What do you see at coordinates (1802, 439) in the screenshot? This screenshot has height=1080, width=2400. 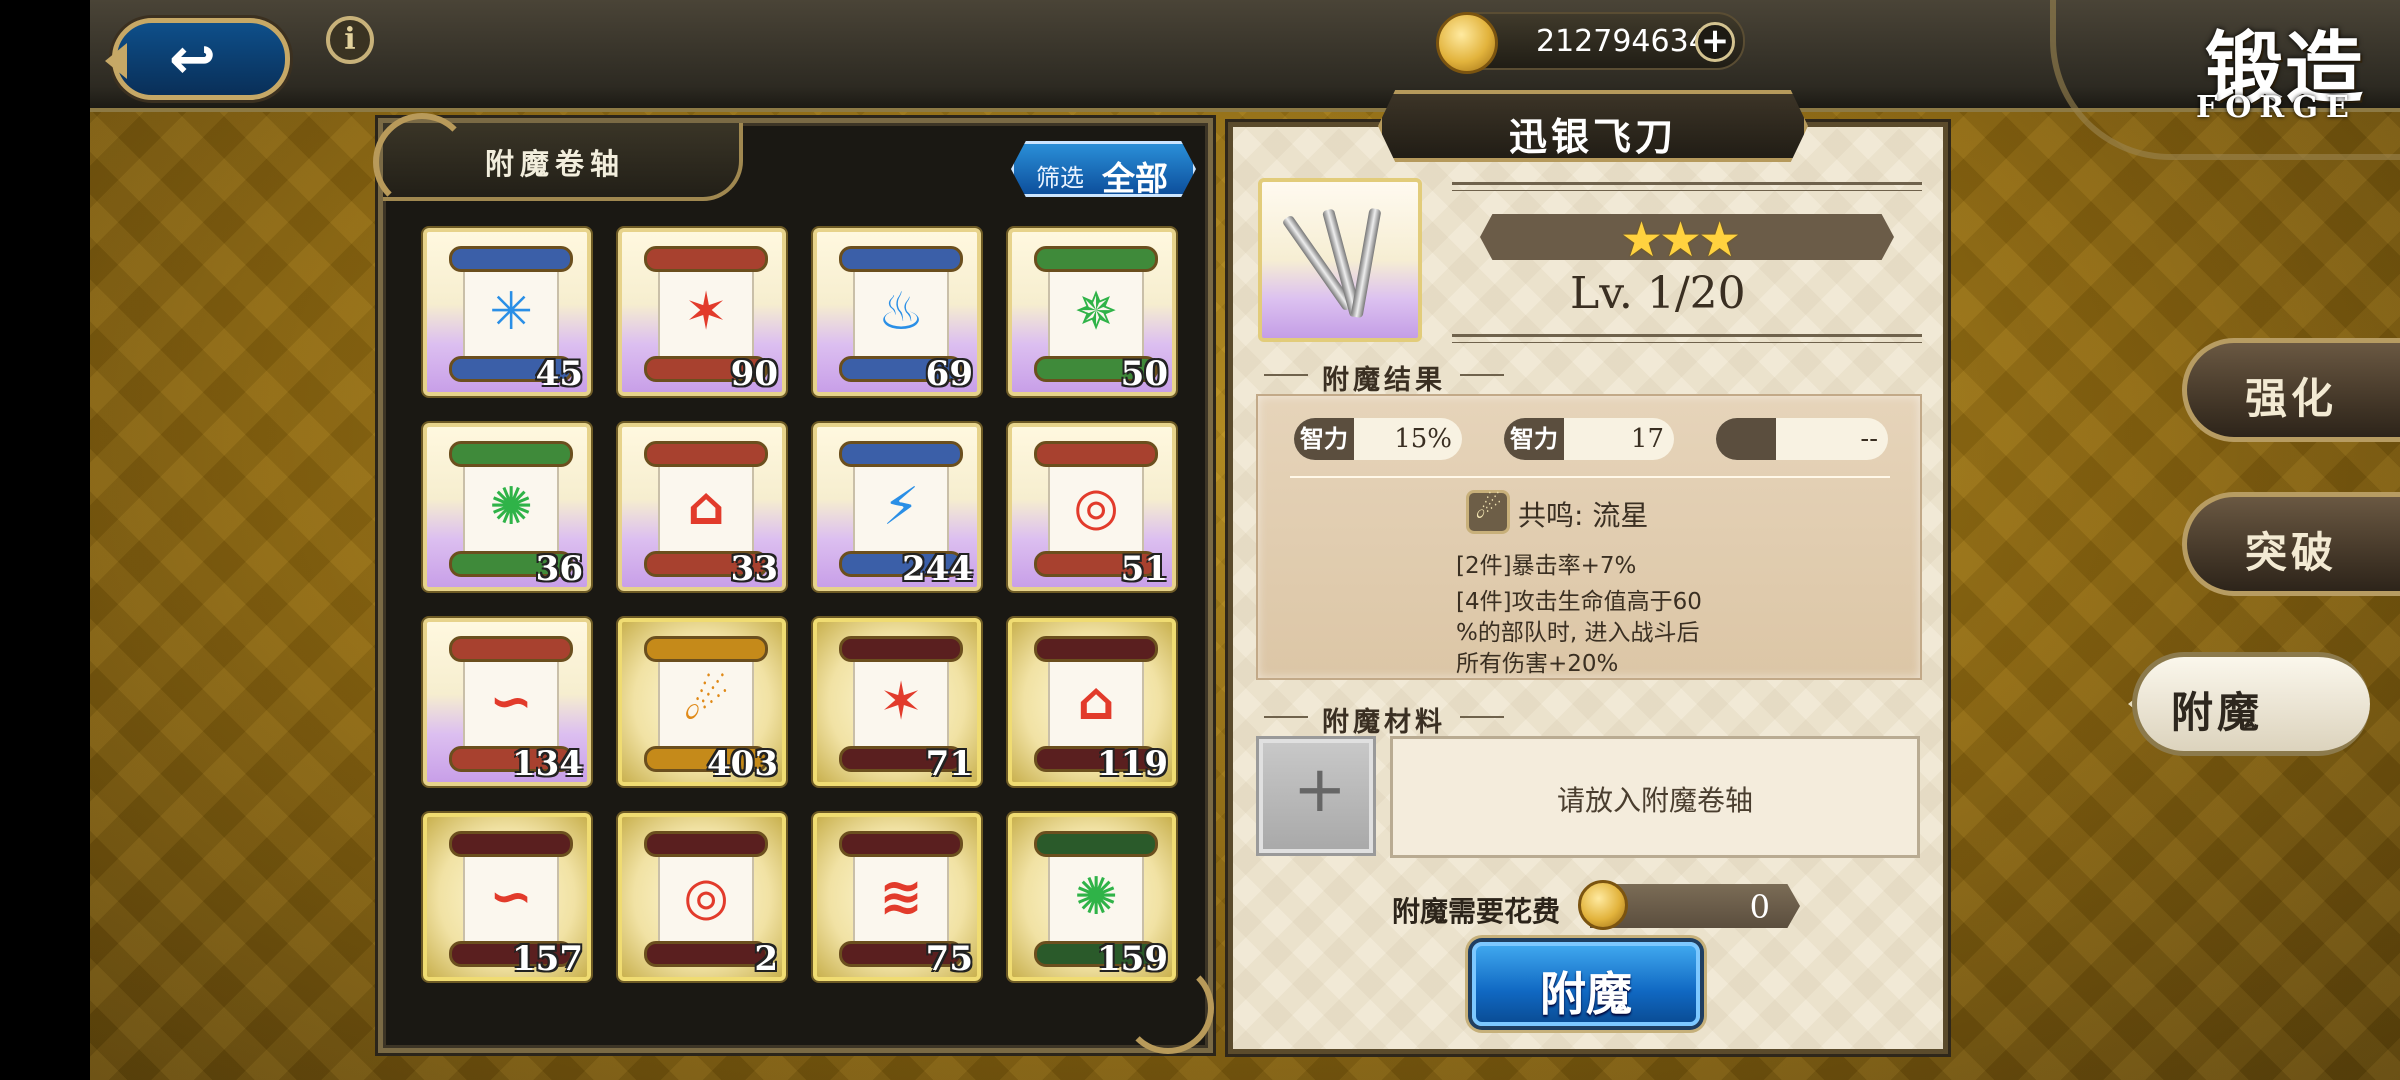 I see `stat-slot-3: --` at bounding box center [1802, 439].